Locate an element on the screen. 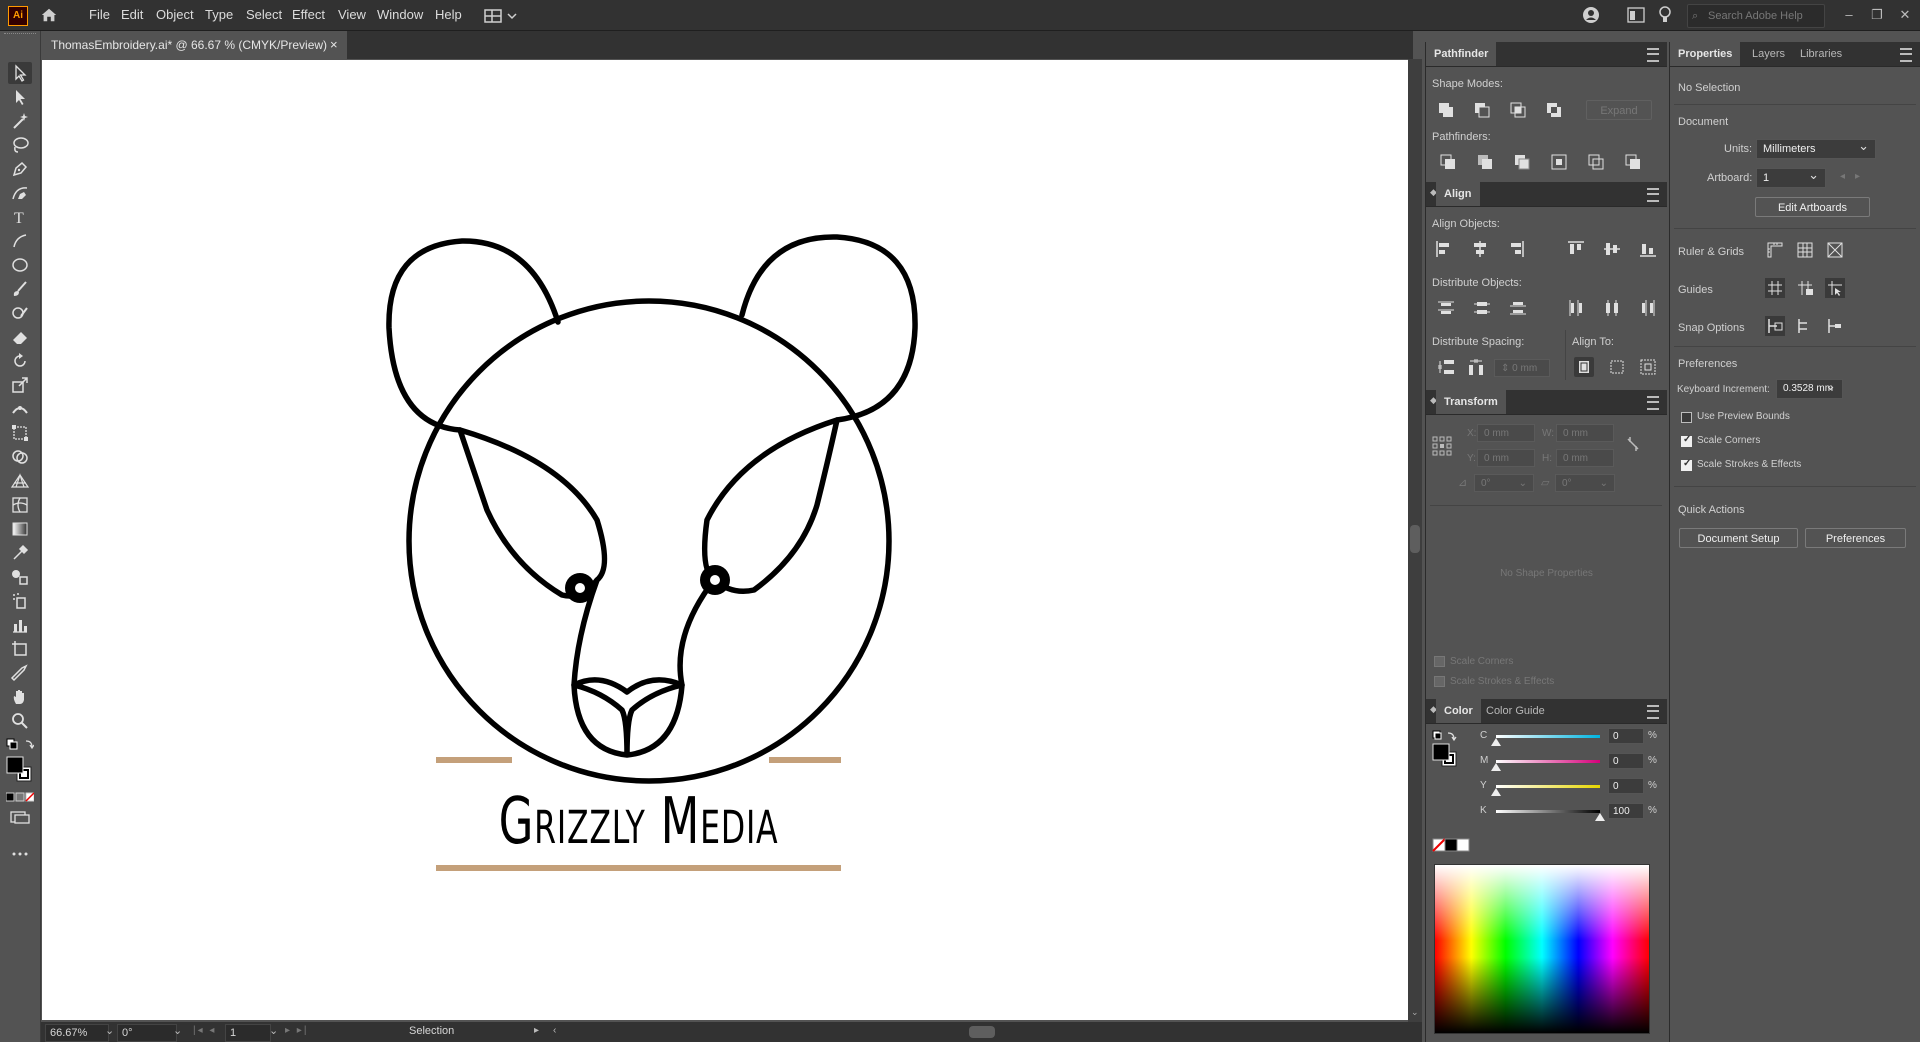  toggle-grid-icon is located at coordinates (1805, 250).